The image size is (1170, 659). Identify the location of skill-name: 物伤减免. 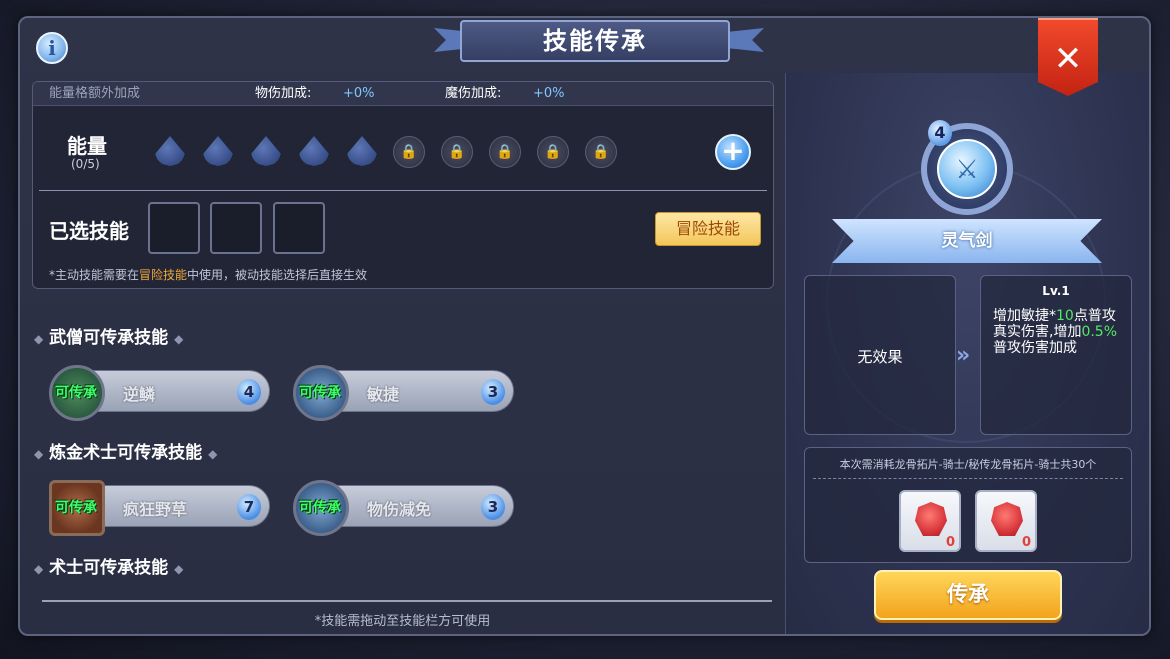
(399, 509).